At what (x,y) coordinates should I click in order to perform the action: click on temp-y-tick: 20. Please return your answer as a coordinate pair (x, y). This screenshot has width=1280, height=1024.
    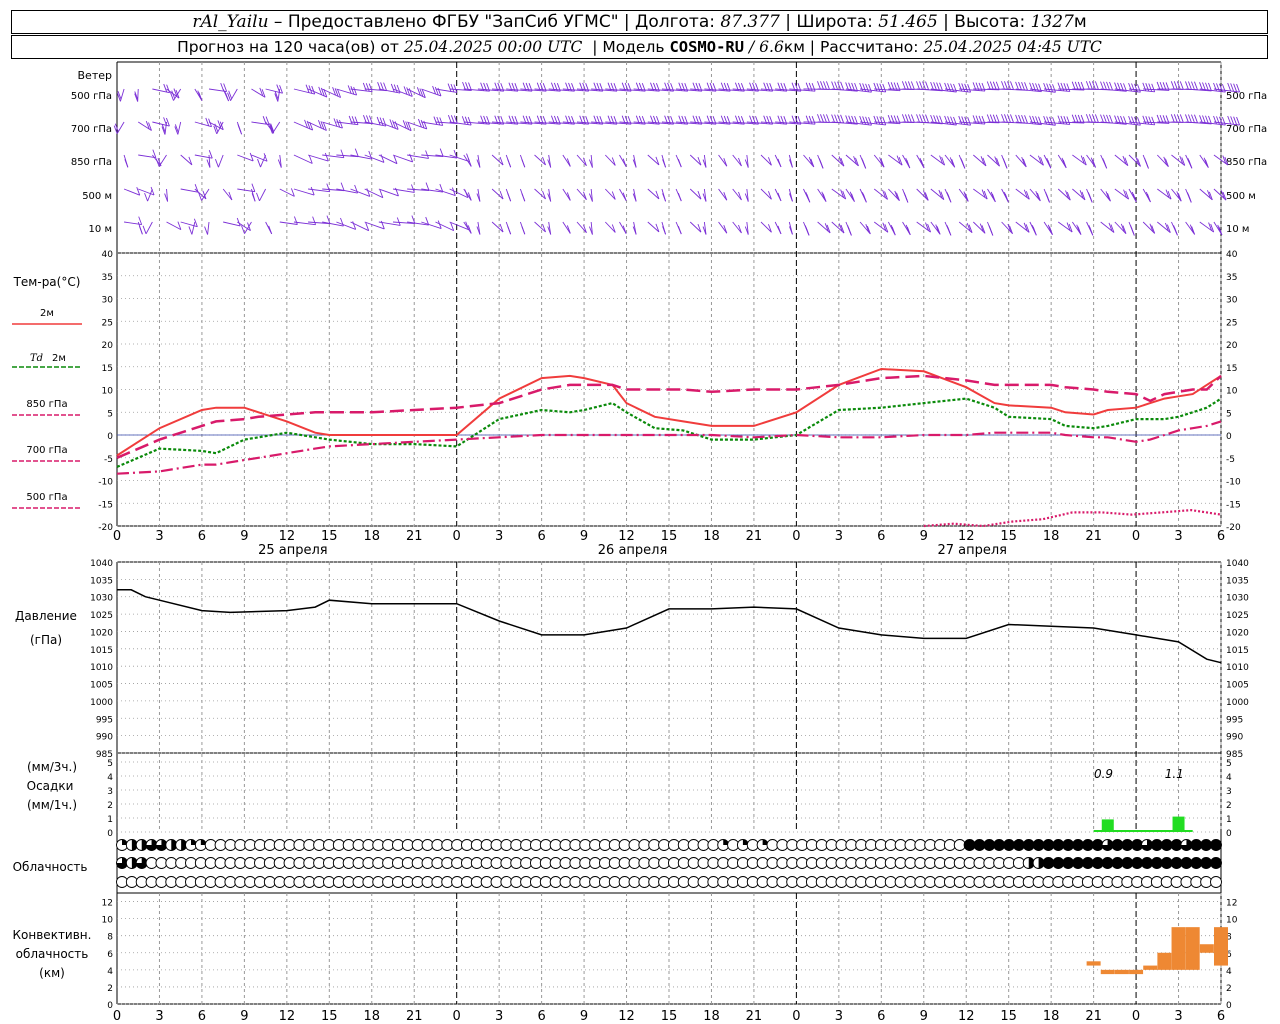
    Looking at the image, I should click on (108, 346).